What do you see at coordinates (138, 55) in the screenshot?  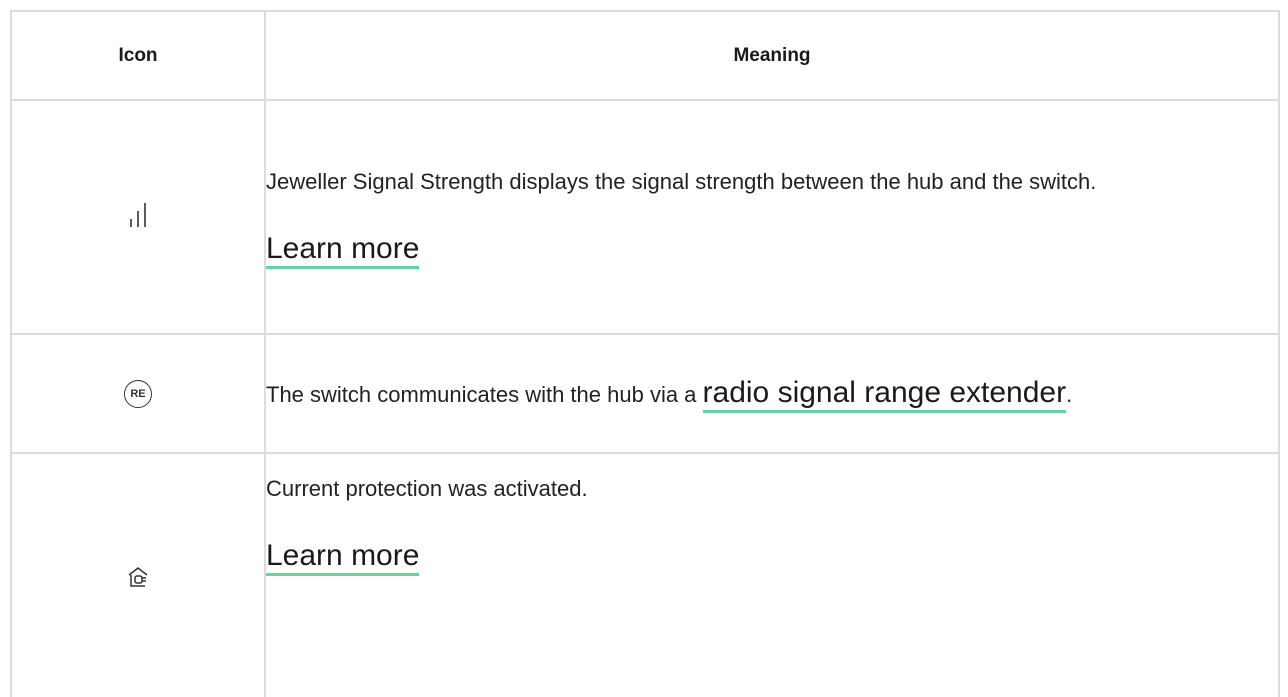 I see `header-icon: Icon` at bounding box center [138, 55].